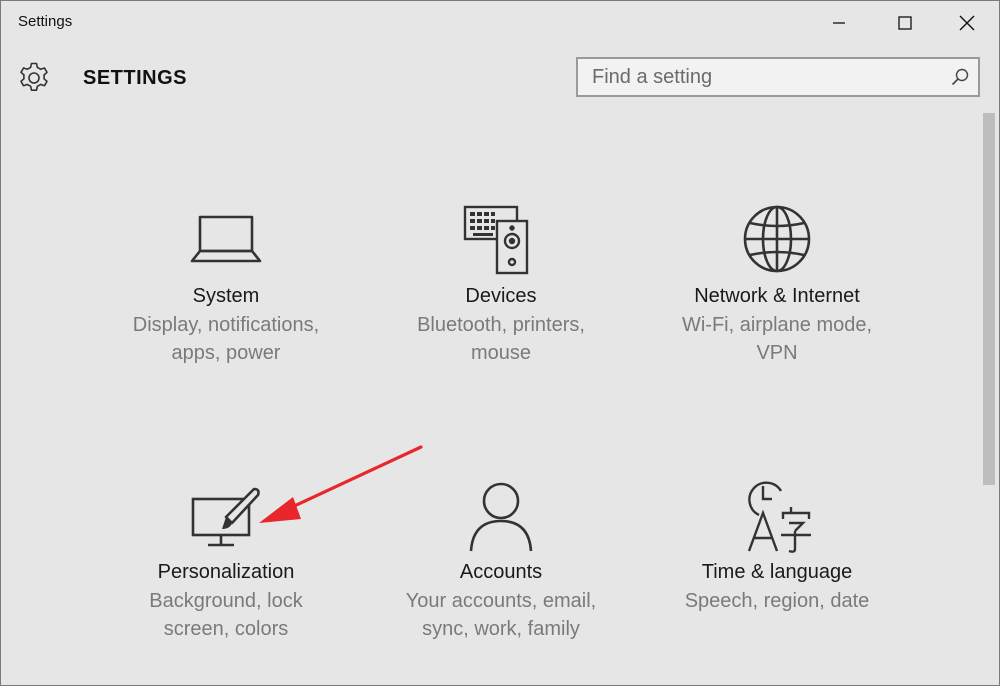 The height and width of the screenshot is (686, 1000). I want to click on clock-language-icon, so click(779, 517).